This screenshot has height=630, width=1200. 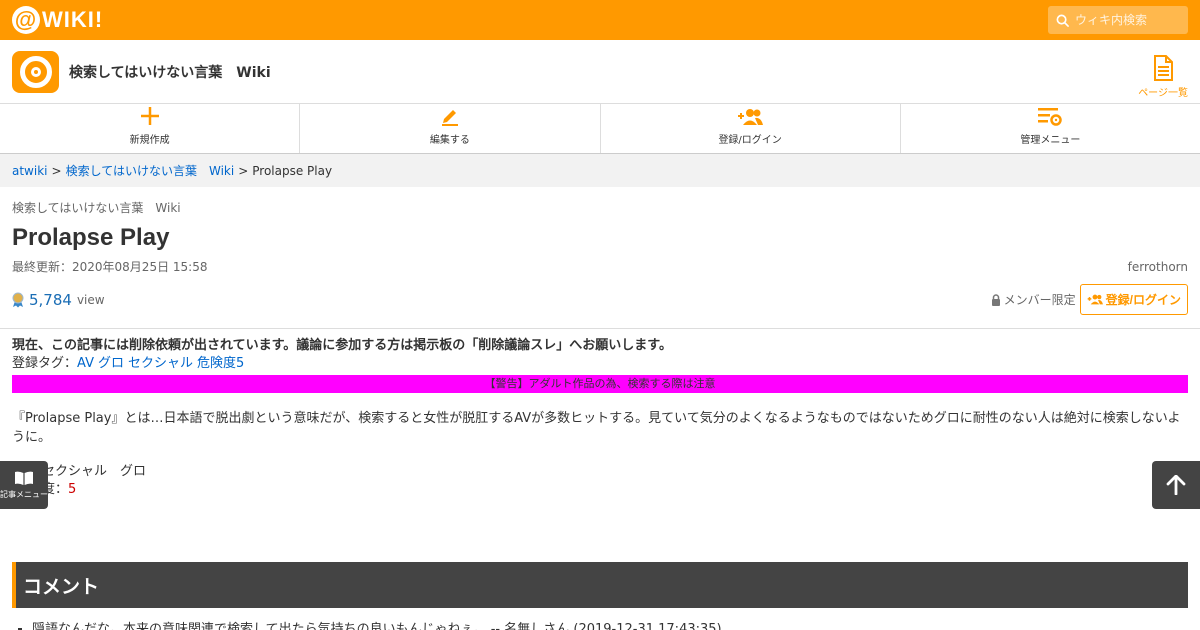 I want to click on tags-label: 登録タグ：, so click(x=45, y=363).